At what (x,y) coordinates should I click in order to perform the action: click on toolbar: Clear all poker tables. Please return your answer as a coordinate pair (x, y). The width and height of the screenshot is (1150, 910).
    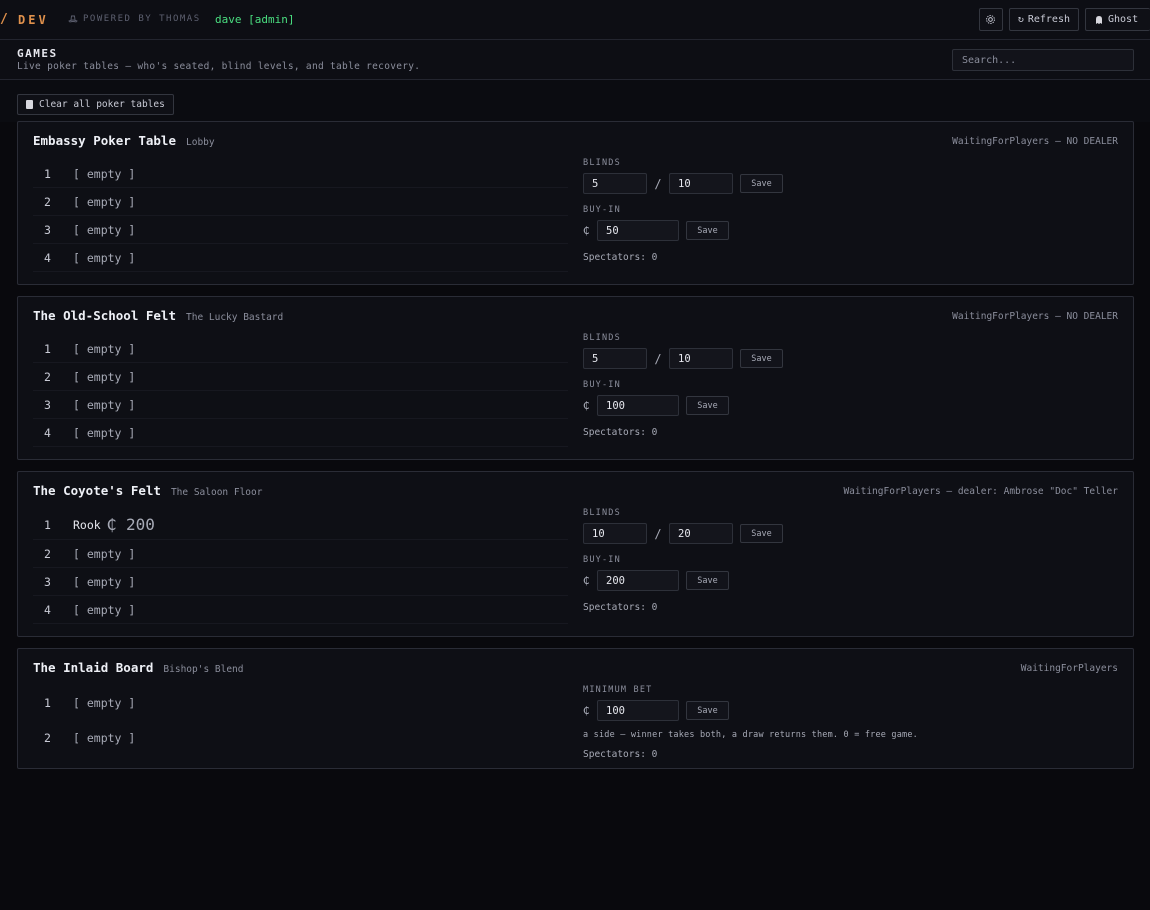
    Looking at the image, I should click on (575, 101).